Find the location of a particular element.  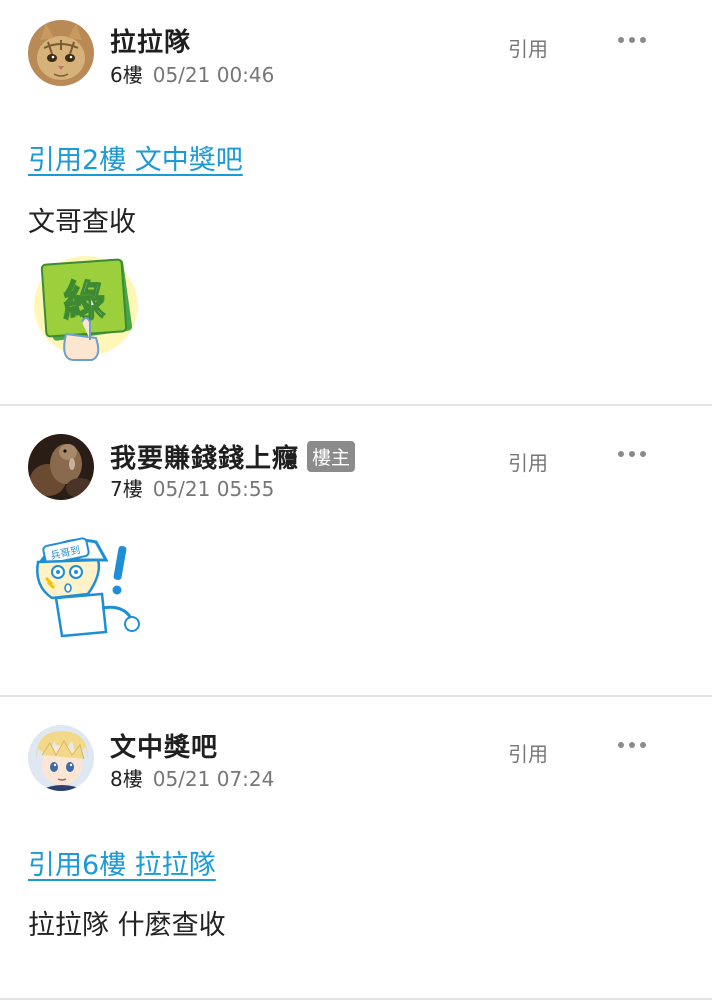

post-meta: 6樓 05/21 00:46 is located at coordinates (192, 73).